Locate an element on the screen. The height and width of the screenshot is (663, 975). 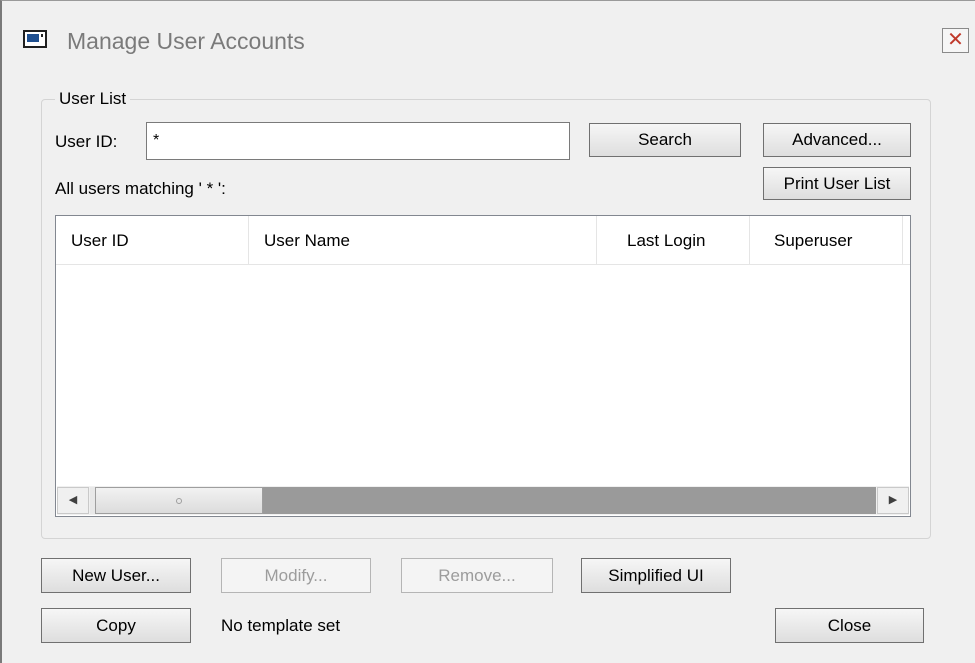
close-window-button: ✕ is located at coordinates (955, 40).